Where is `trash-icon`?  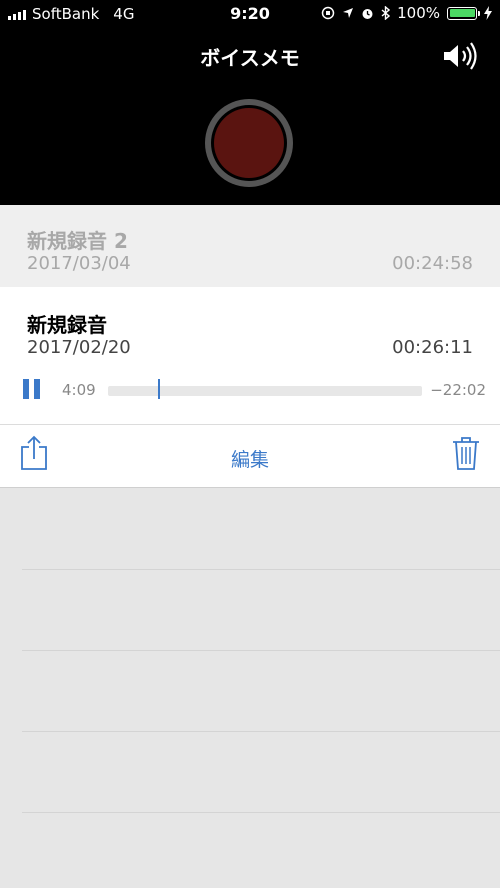 trash-icon is located at coordinates (466, 453).